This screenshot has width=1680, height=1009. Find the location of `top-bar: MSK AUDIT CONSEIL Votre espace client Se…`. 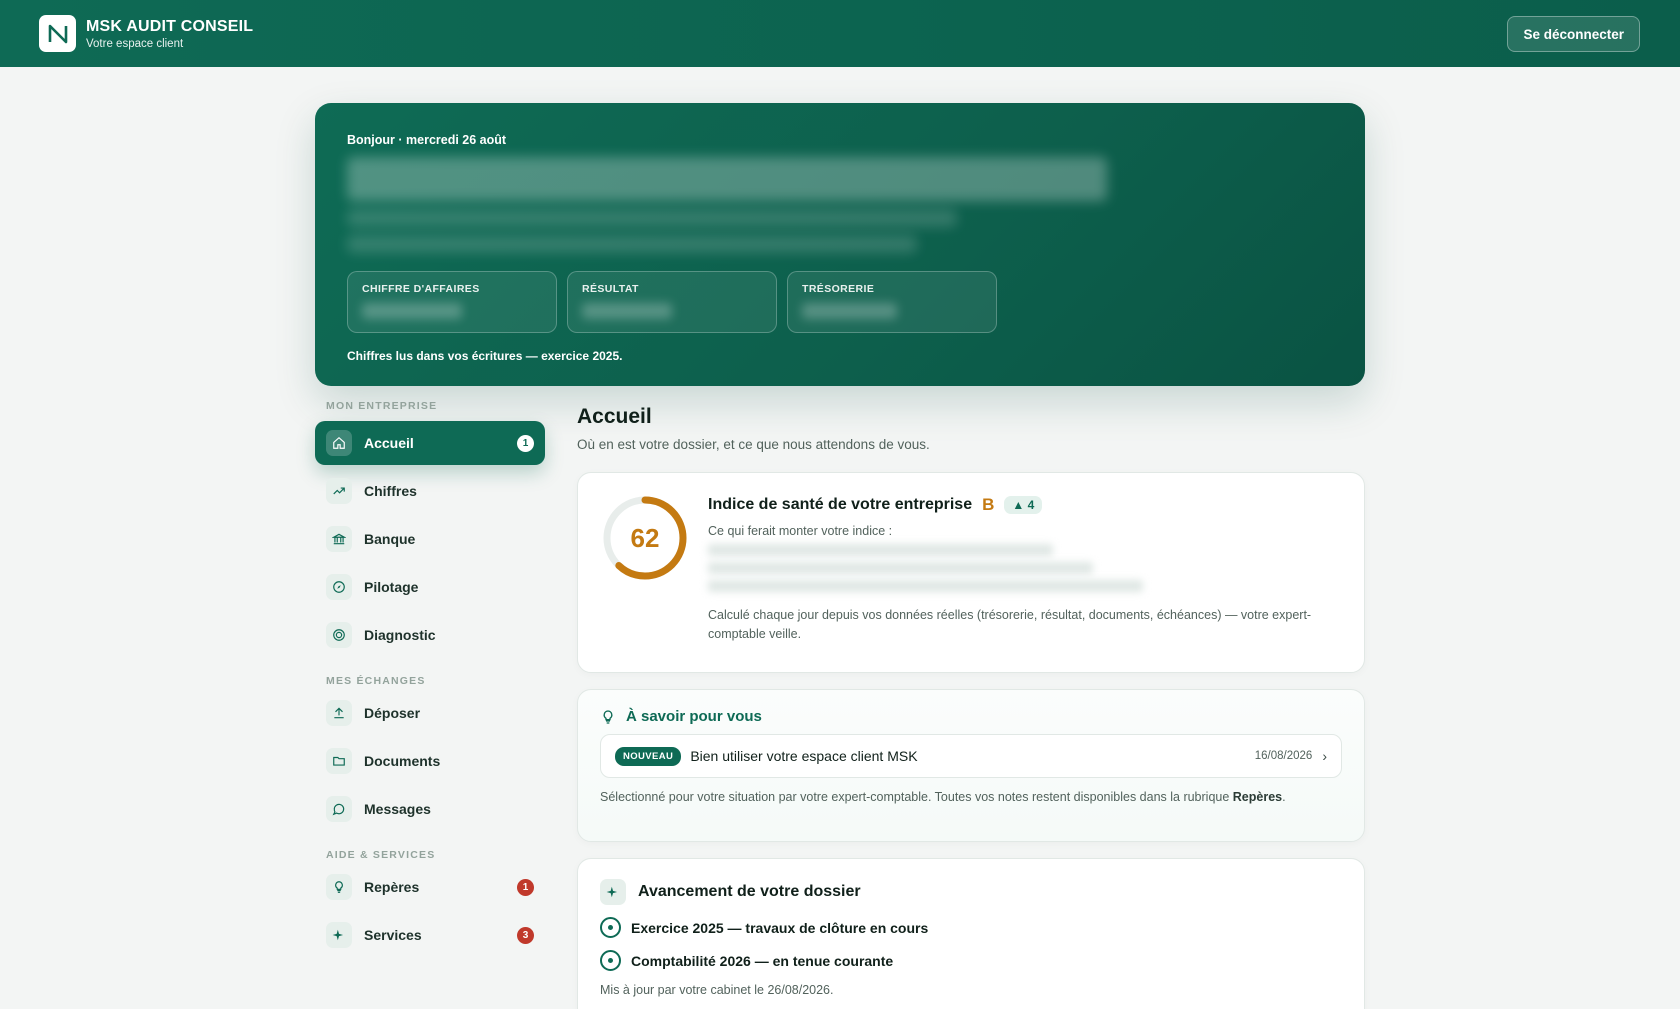

top-bar: MSK AUDIT CONSEIL Votre espace client Se… is located at coordinates (840, 33).